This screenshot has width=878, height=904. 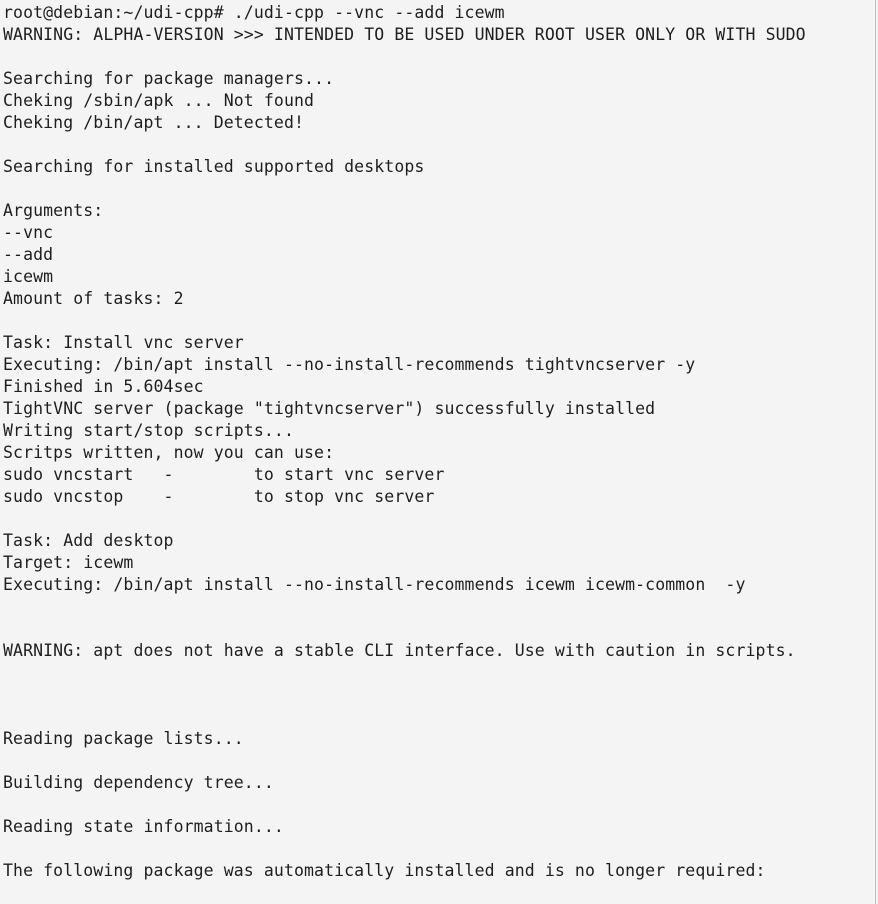 I want to click on terminal-line: Scritps written, now you can use:, so click(x=169, y=452).